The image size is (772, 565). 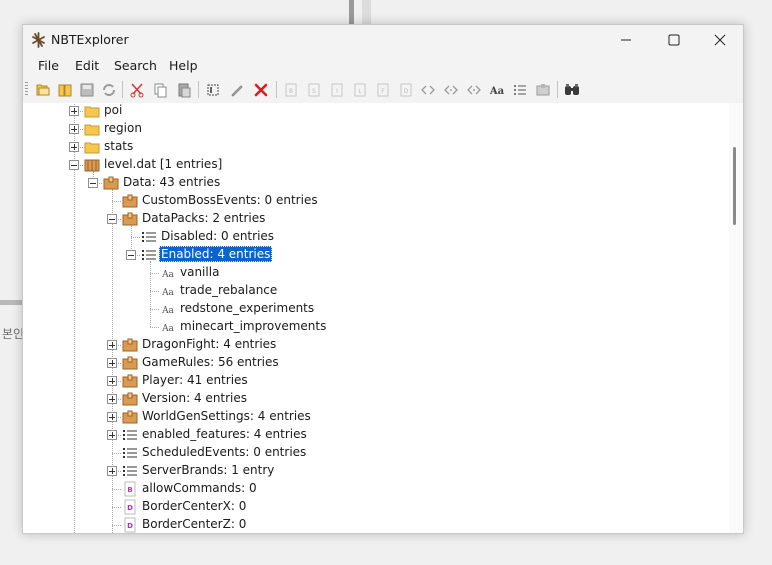 I want to click on menu-edit: Edit, so click(x=87, y=65).